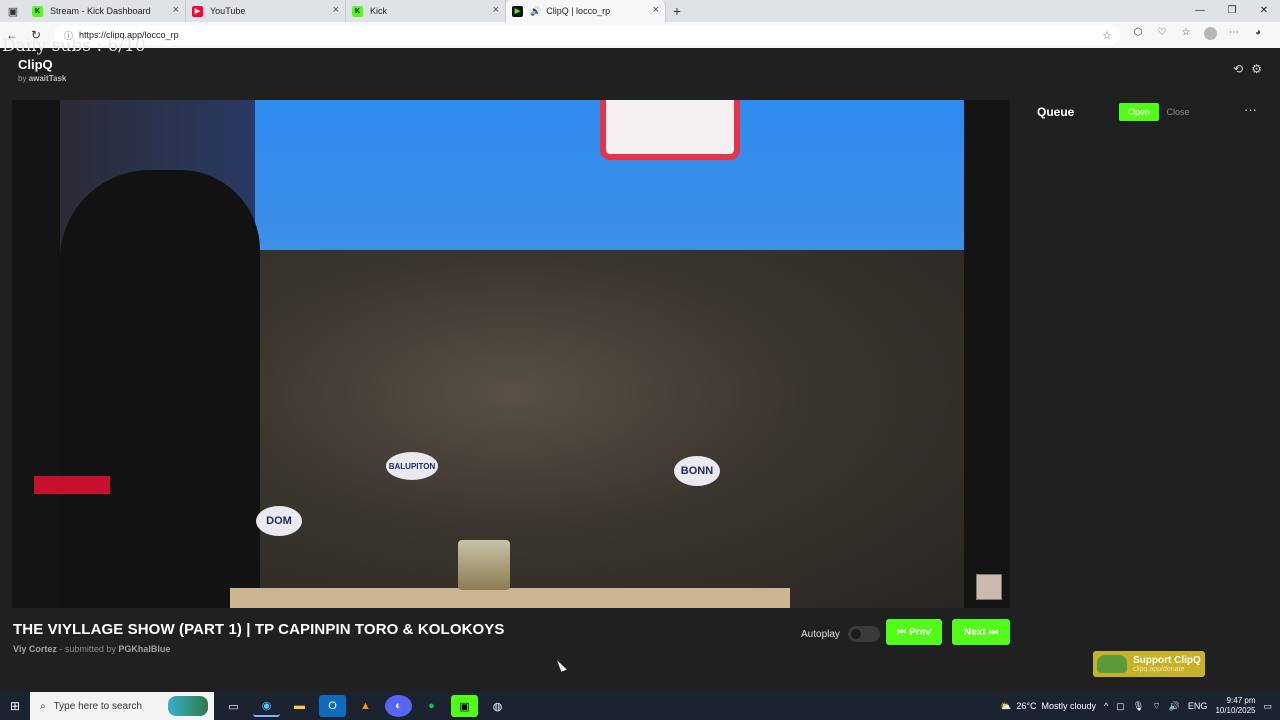 This screenshot has width=1280, height=720. Describe the element at coordinates (1250, 109) in the screenshot. I see `queue-more-icon: ···` at that location.